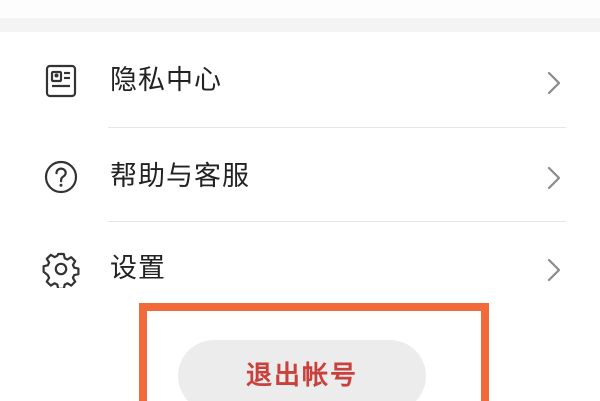 The height and width of the screenshot is (401, 600). Describe the element at coordinates (61, 177) in the screenshot. I see `help-circle-icon` at that location.